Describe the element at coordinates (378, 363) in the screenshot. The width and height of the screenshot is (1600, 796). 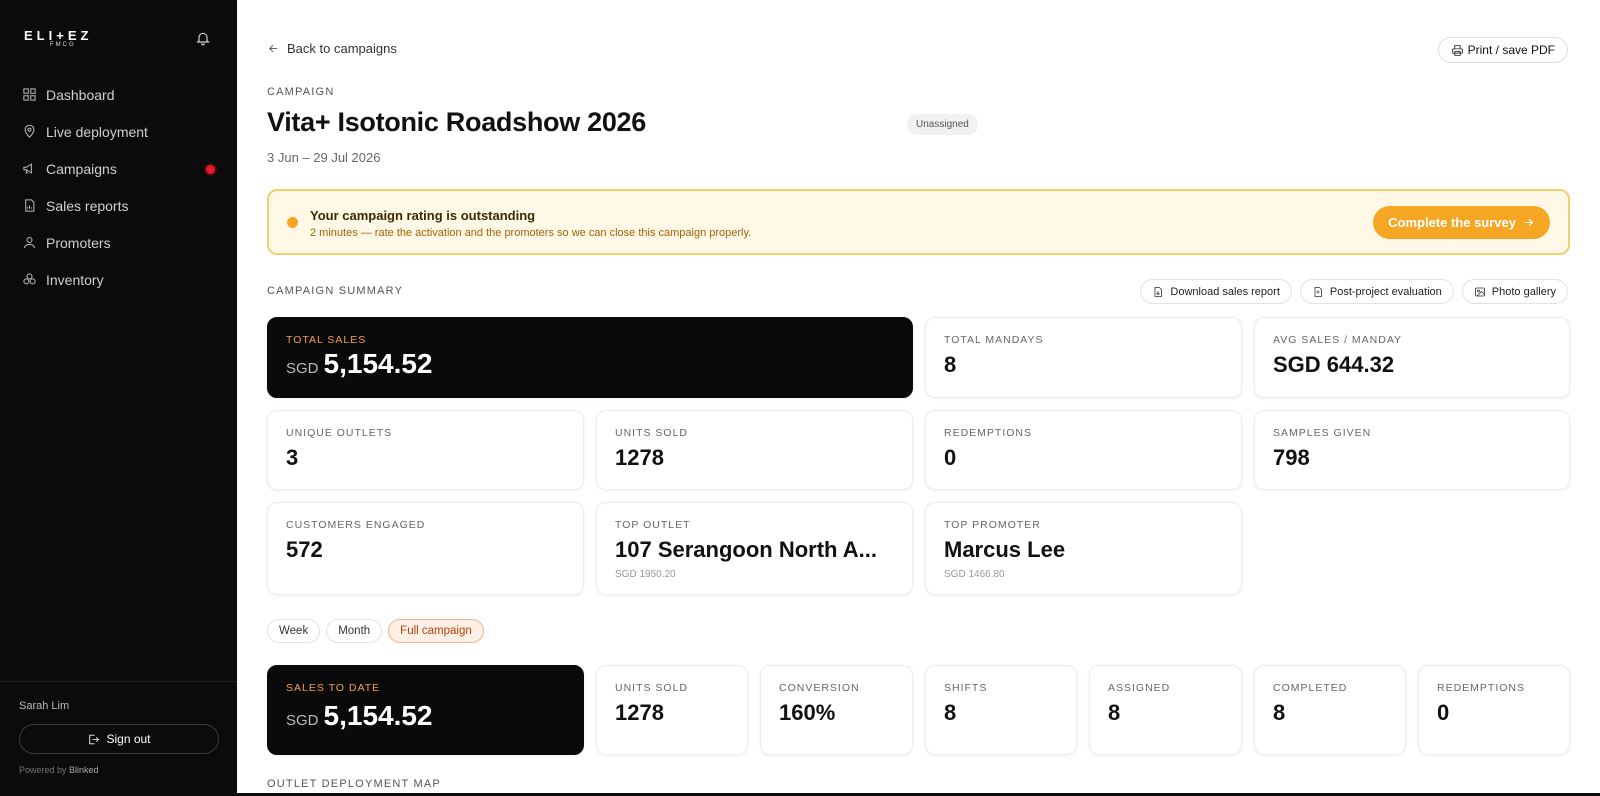
I see `total-sales-value: 5,154.52` at that location.